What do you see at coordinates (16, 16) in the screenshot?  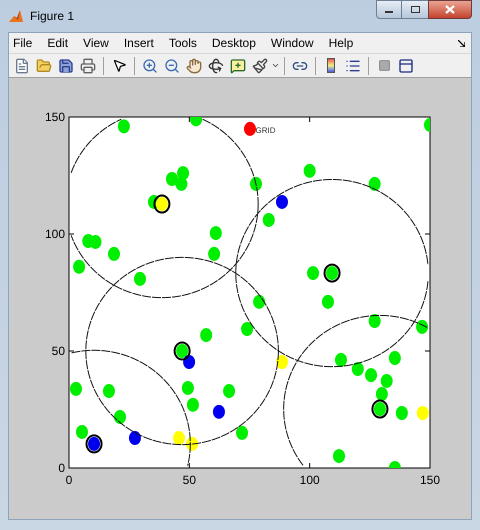 I see `app-icon` at bounding box center [16, 16].